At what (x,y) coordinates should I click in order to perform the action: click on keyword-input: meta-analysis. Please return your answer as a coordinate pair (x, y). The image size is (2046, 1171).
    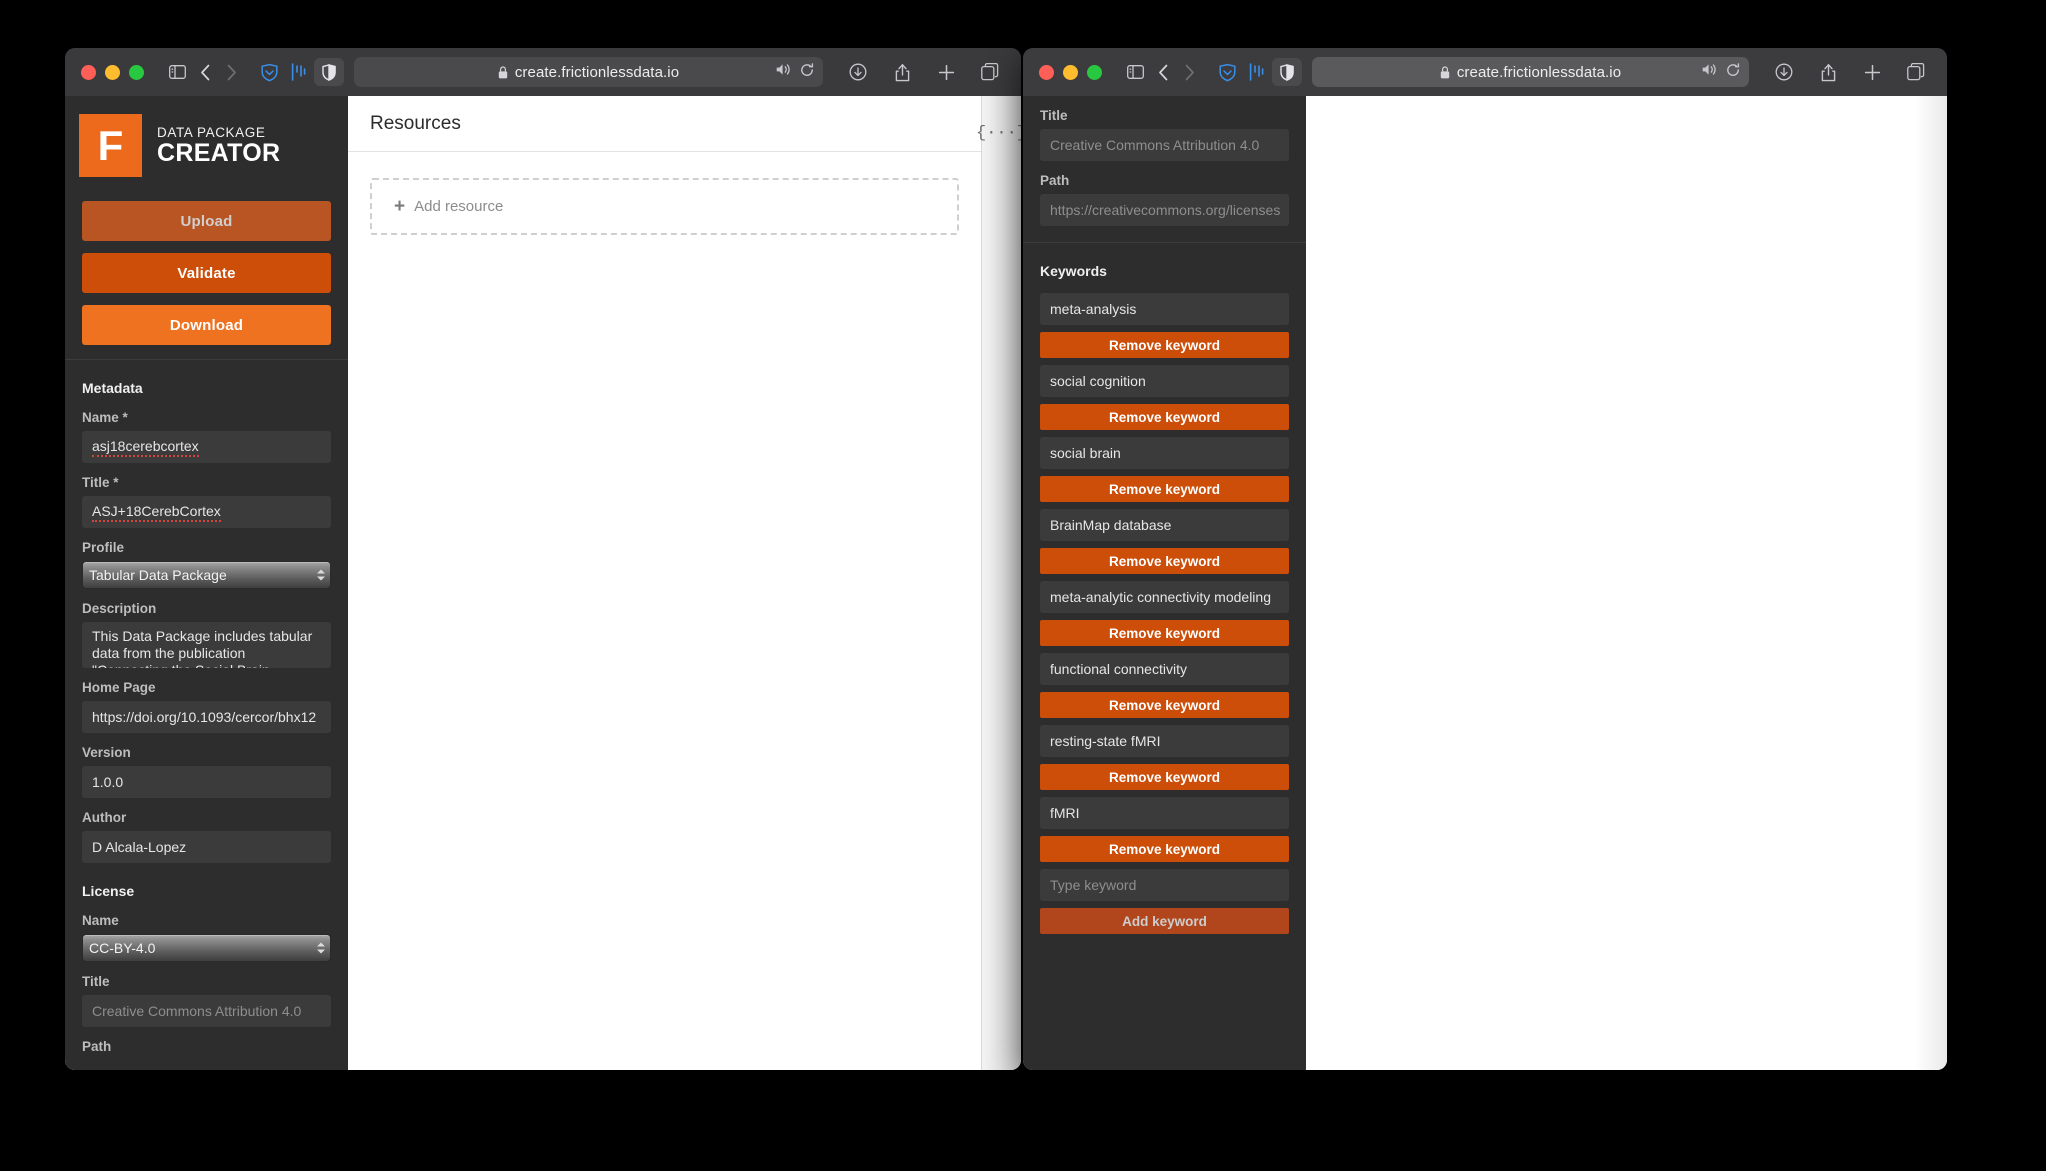
    Looking at the image, I should click on (1164, 309).